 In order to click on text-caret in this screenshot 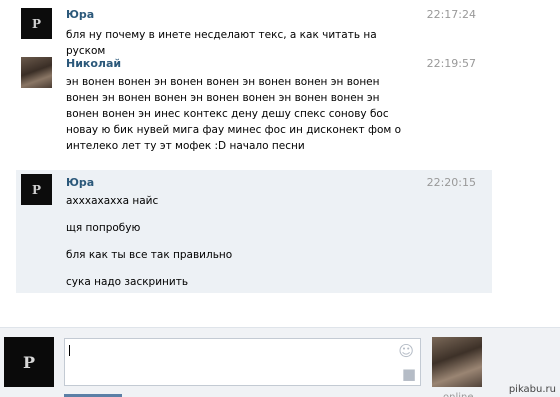, I will do `click(69, 350)`.